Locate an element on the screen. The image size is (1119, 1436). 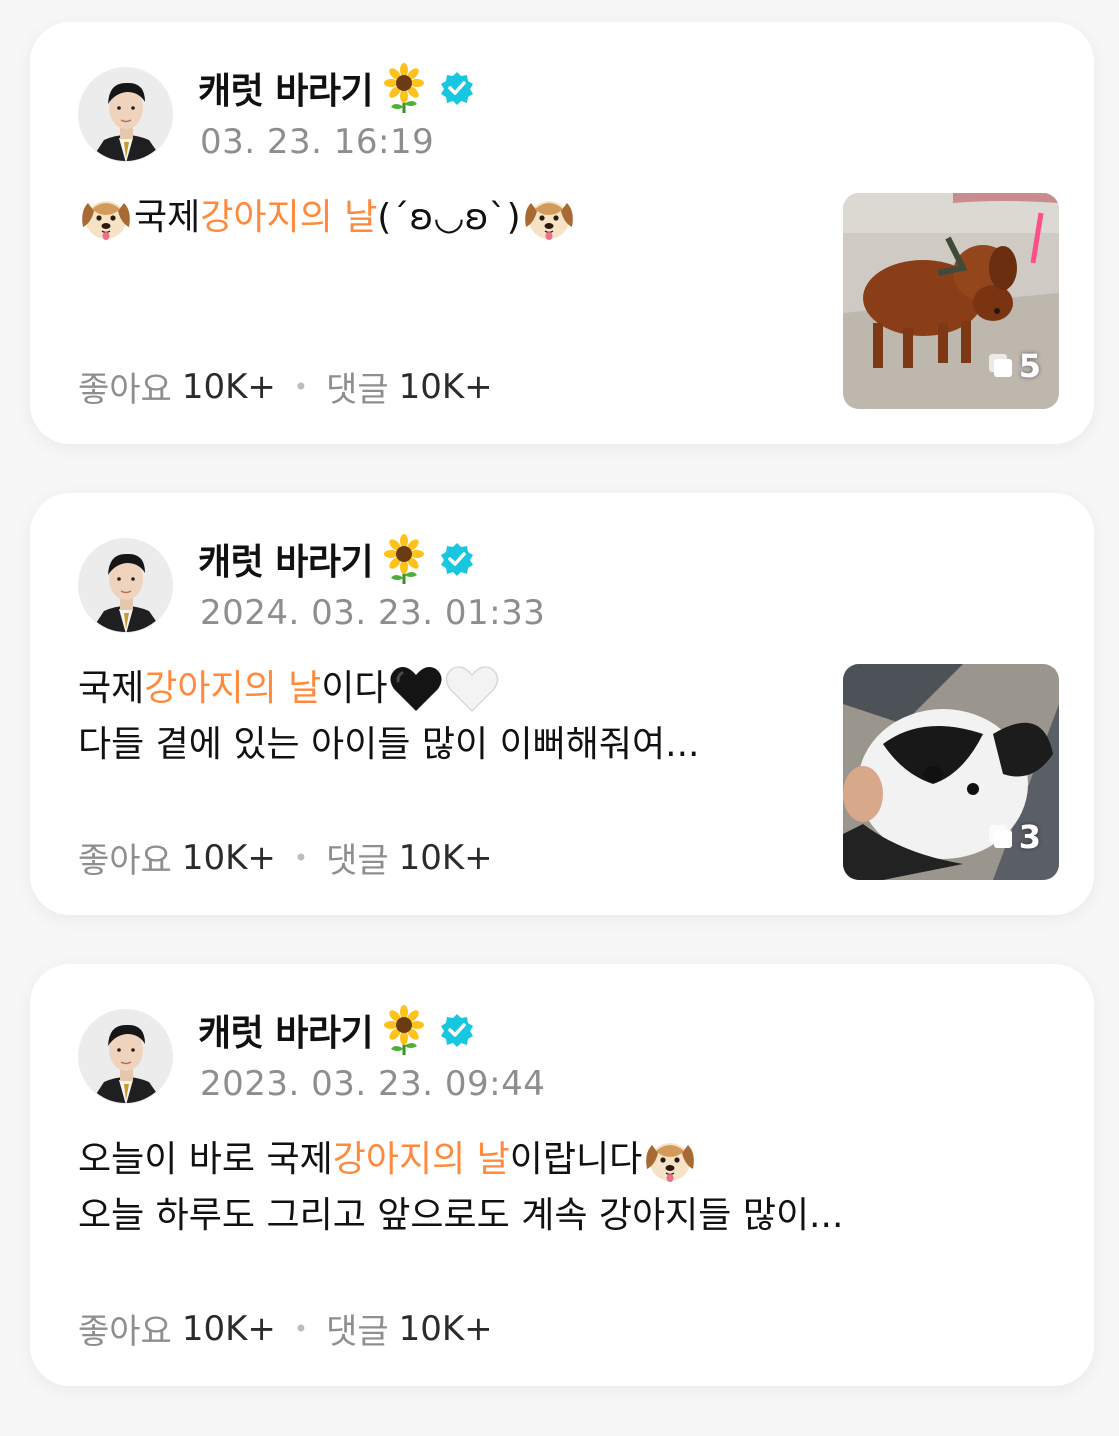
post-text: 이랍니다 is located at coordinates (576, 1159).